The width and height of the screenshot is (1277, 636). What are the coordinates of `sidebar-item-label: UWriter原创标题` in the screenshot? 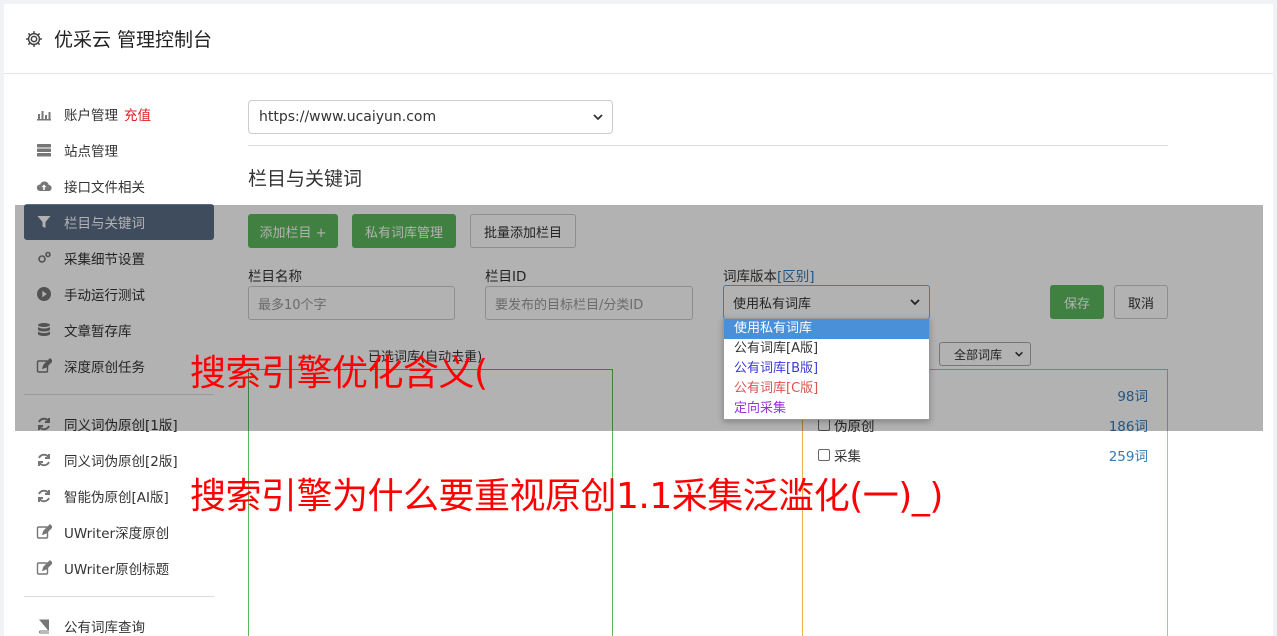 It's located at (117, 570).